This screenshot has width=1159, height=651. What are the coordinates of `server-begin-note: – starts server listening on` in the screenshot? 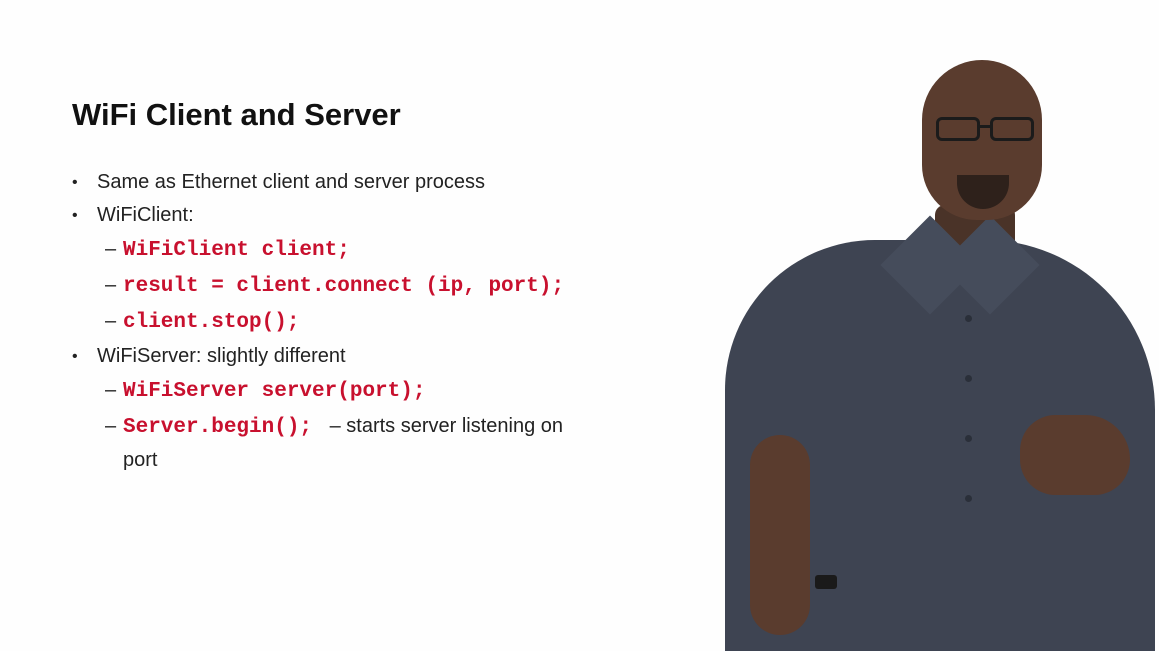 It's located at (446, 426).